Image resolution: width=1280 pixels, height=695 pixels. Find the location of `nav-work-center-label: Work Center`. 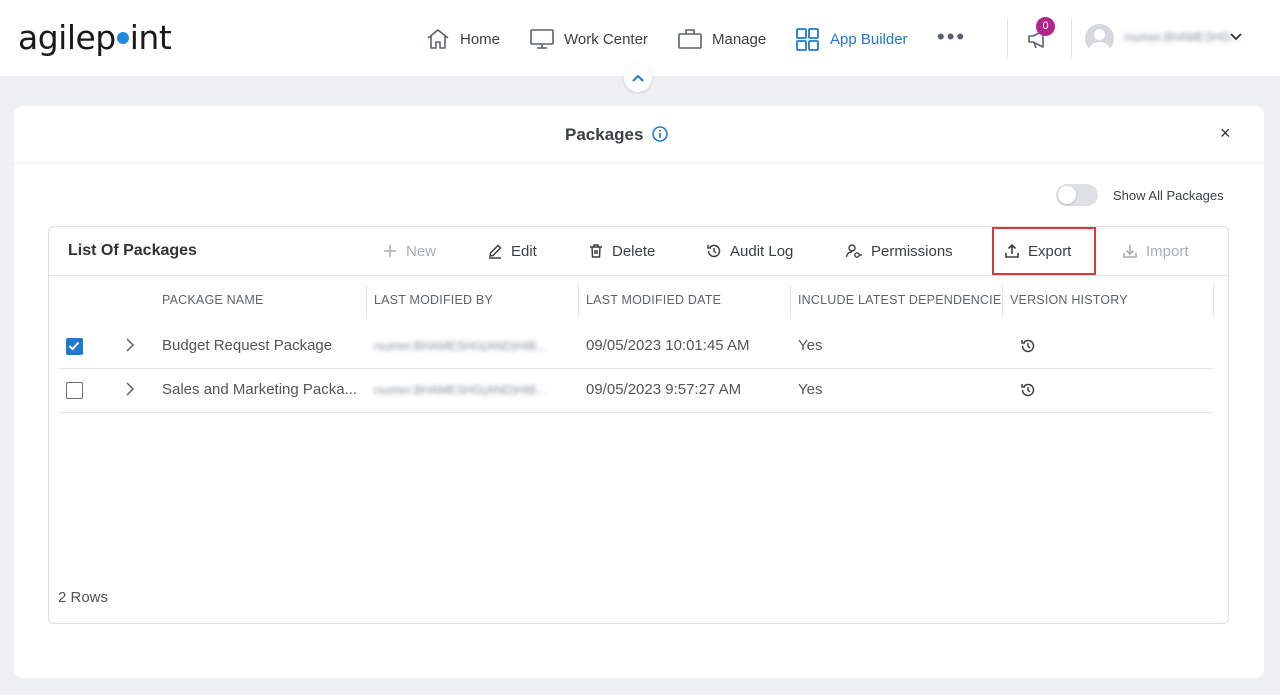

nav-work-center-label: Work Center is located at coordinates (606, 39).